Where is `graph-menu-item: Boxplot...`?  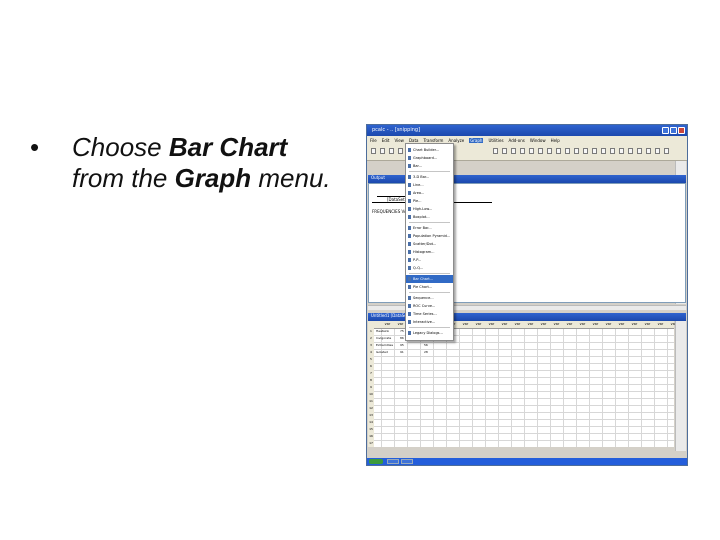
graph-menu-item: Boxplot... is located at coordinates (429, 217).